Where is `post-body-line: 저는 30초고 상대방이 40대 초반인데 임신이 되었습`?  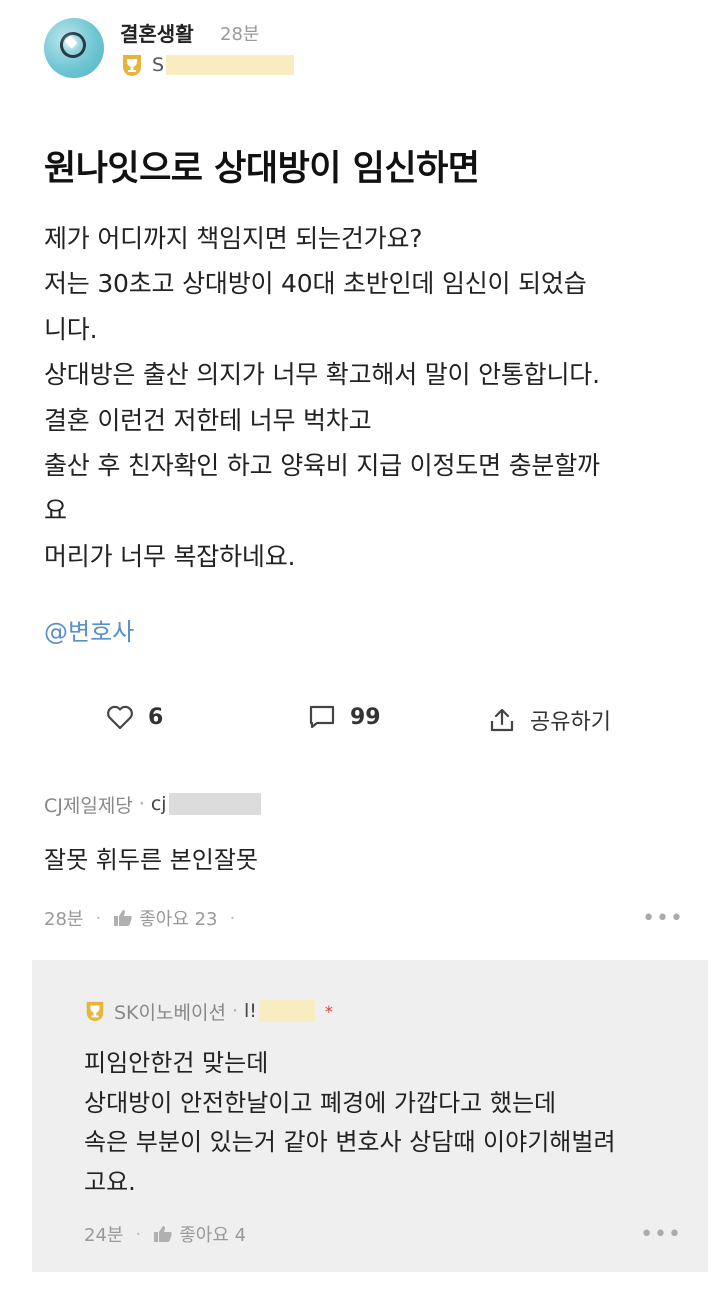
post-body-line: 저는 30초고 상대방이 40대 초반인데 임신이 되었습 is located at coordinates (315, 284).